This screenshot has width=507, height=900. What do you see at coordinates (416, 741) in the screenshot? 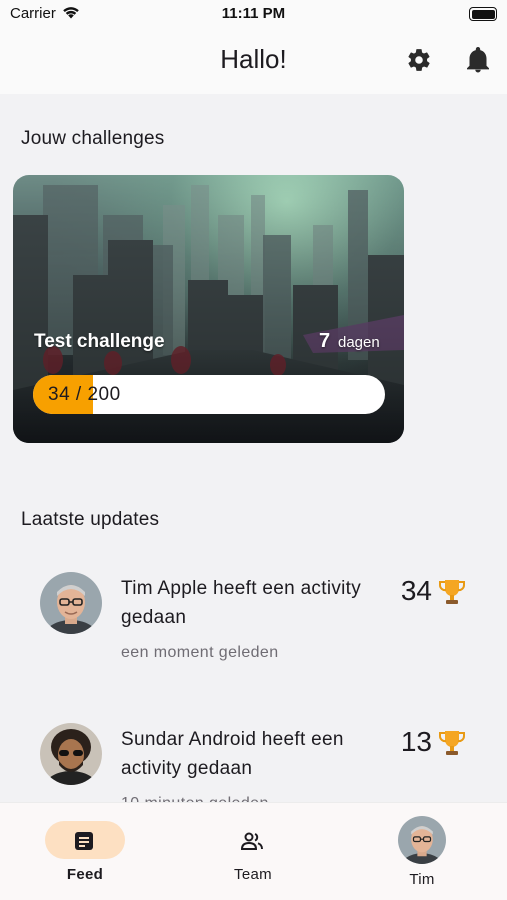
I see `update-score: 13` at bounding box center [416, 741].